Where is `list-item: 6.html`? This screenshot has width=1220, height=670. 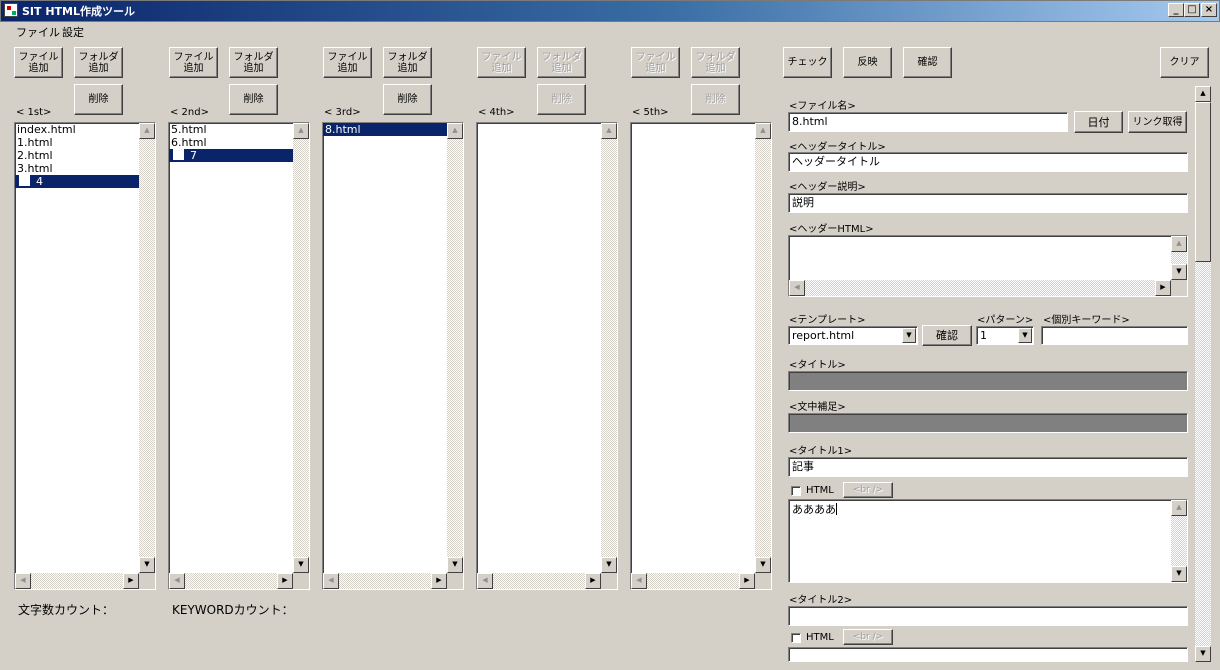
list-item: 6.html is located at coordinates (239, 142).